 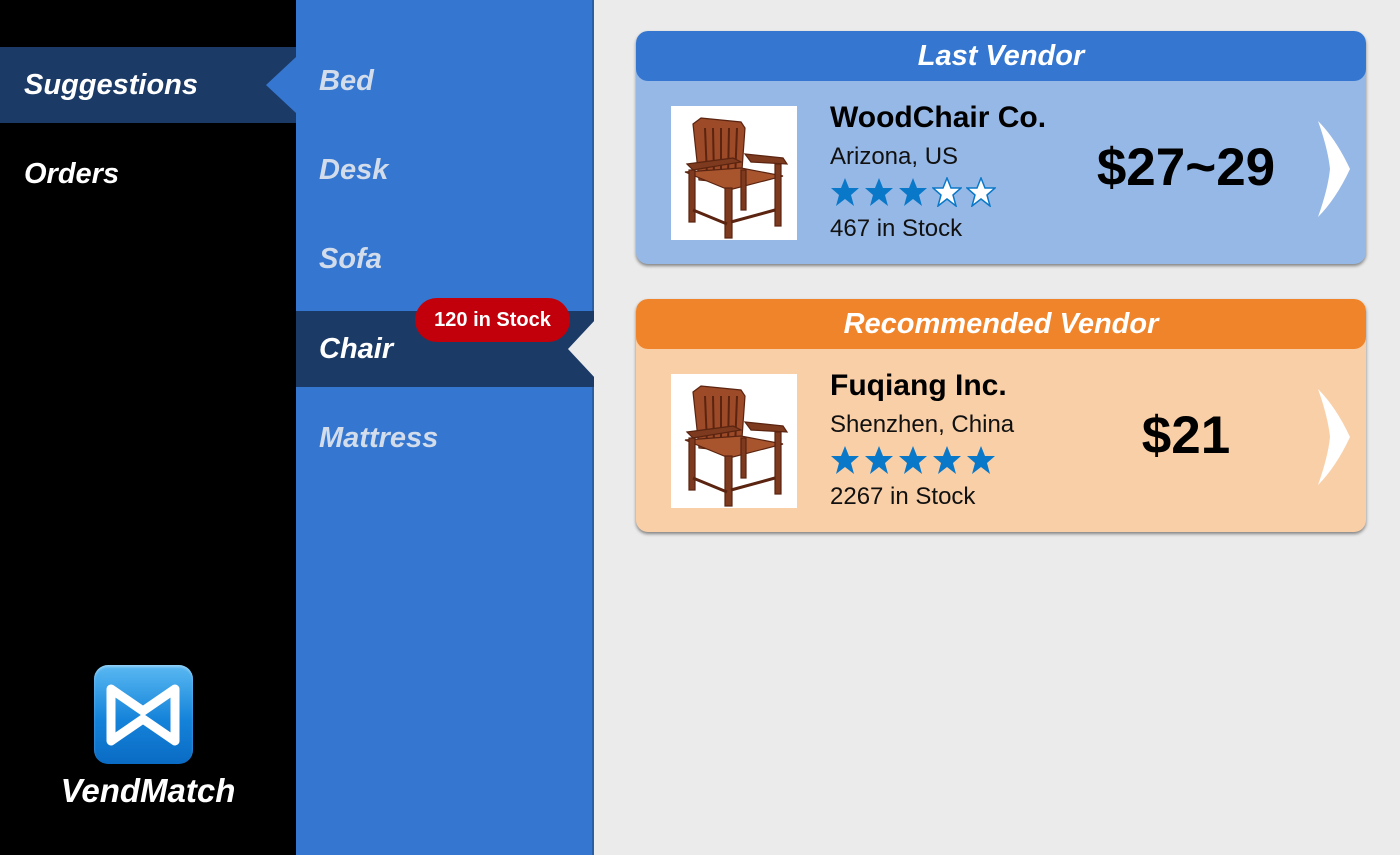 What do you see at coordinates (354, 169) in the screenshot?
I see `category-label: Desk` at bounding box center [354, 169].